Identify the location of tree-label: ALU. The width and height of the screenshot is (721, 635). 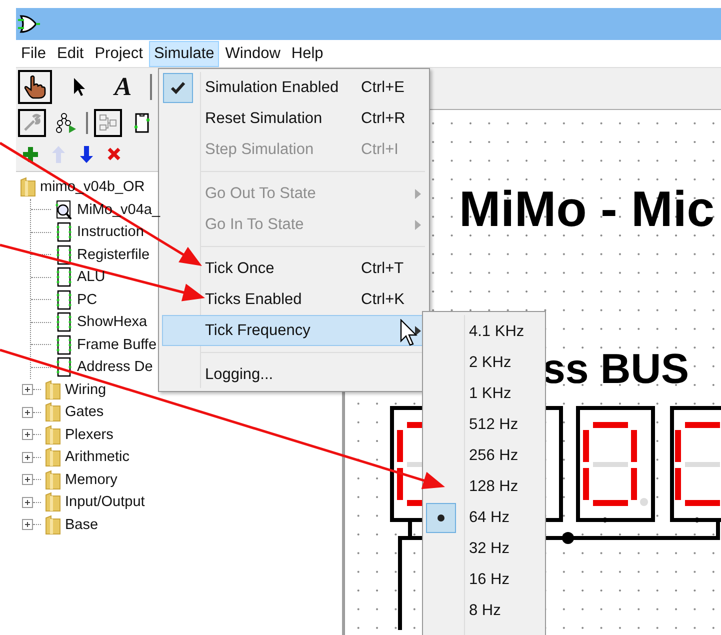
(91, 277).